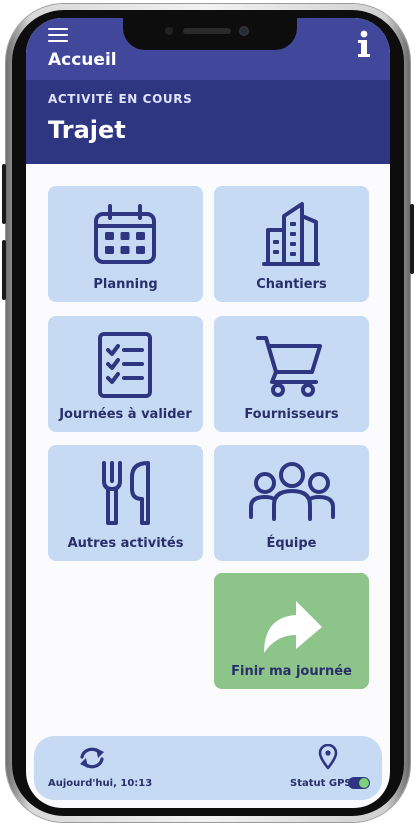 This screenshot has width=416, height=827. I want to click on tile-finir-ma-journee: Finir ma journée, so click(291, 631).